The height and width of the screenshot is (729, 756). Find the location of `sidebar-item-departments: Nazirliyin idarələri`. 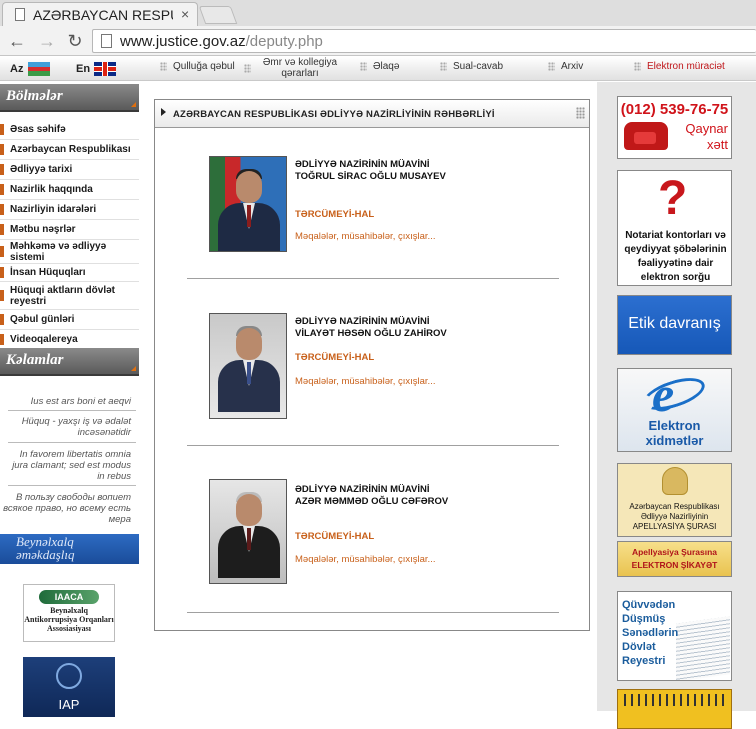

sidebar-item-departments: Nazirliyin idarələri is located at coordinates (69, 210).